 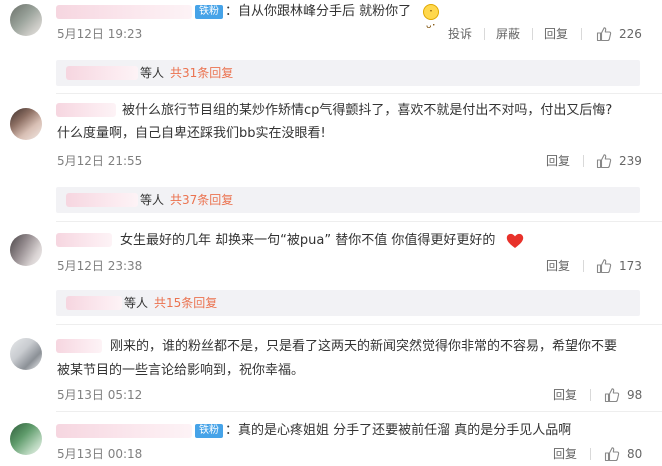 I want to click on like-button: 226, so click(x=624, y=34).